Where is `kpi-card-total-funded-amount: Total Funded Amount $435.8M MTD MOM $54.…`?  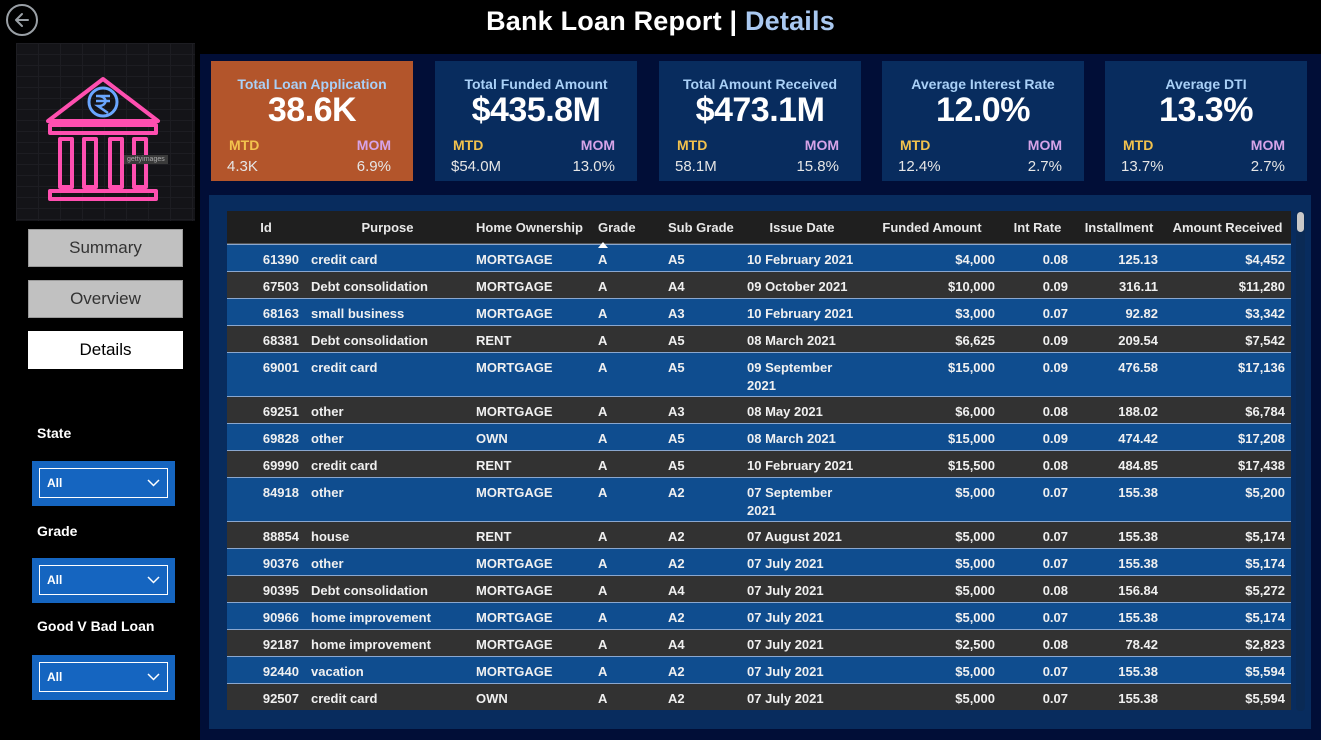 kpi-card-total-funded-amount: Total Funded Amount $435.8M MTD MOM $54.… is located at coordinates (536, 121).